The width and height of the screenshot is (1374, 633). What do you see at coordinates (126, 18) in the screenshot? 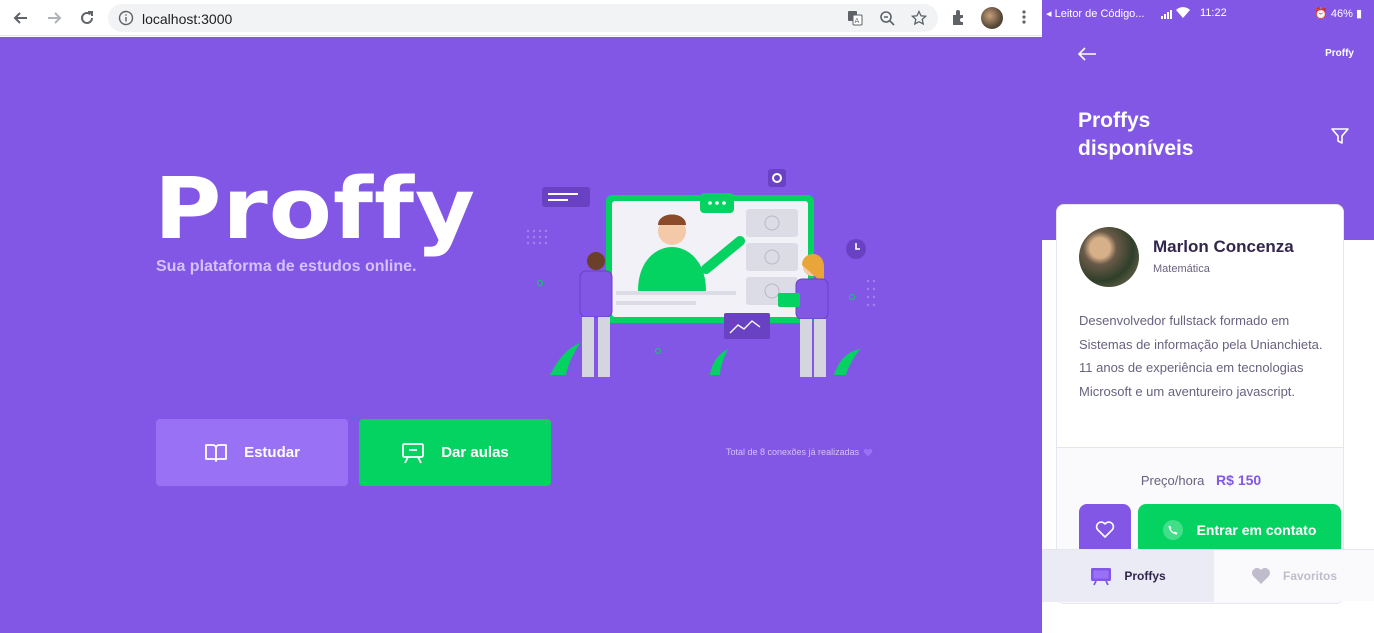
I see `info-icon` at bounding box center [126, 18].